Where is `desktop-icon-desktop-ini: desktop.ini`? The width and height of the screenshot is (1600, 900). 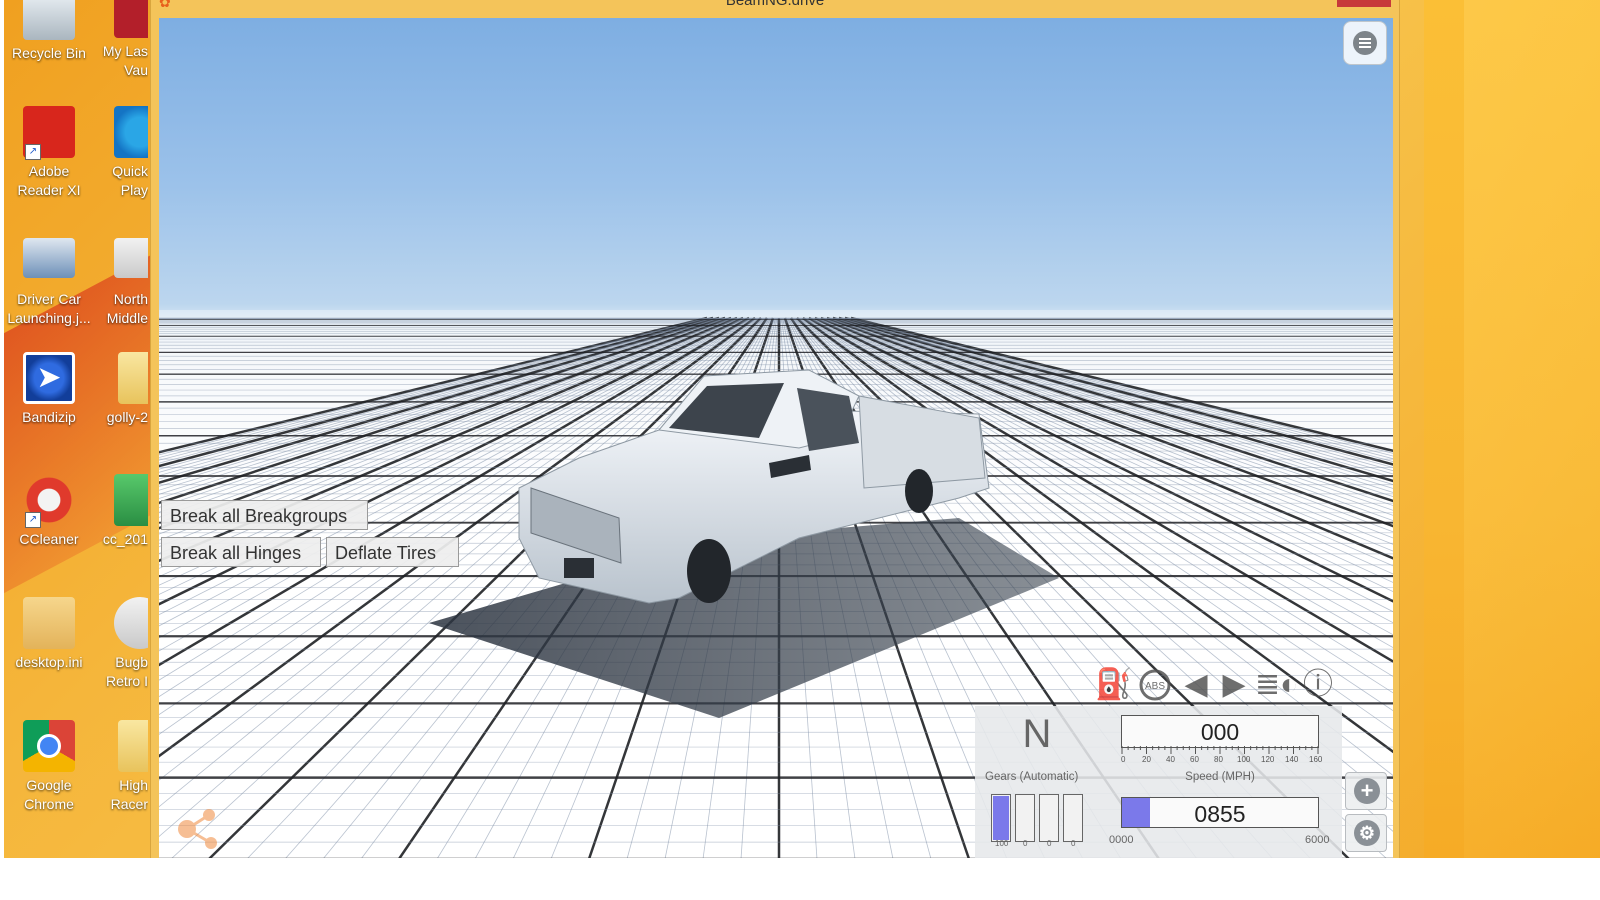 desktop-icon-desktop-ini: desktop.ini is located at coordinates (49, 634).